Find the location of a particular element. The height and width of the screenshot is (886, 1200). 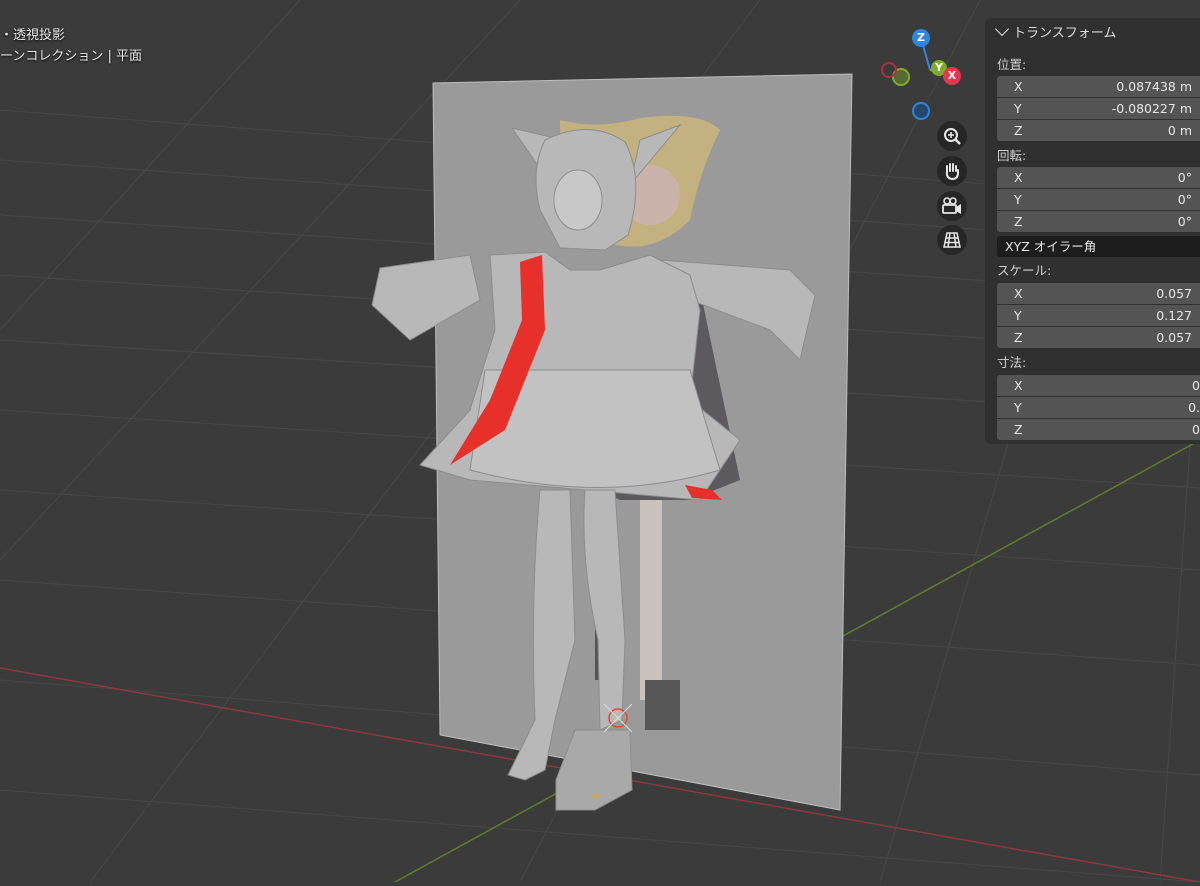

rotation-x-field: X 0° is located at coordinates (1098, 177).